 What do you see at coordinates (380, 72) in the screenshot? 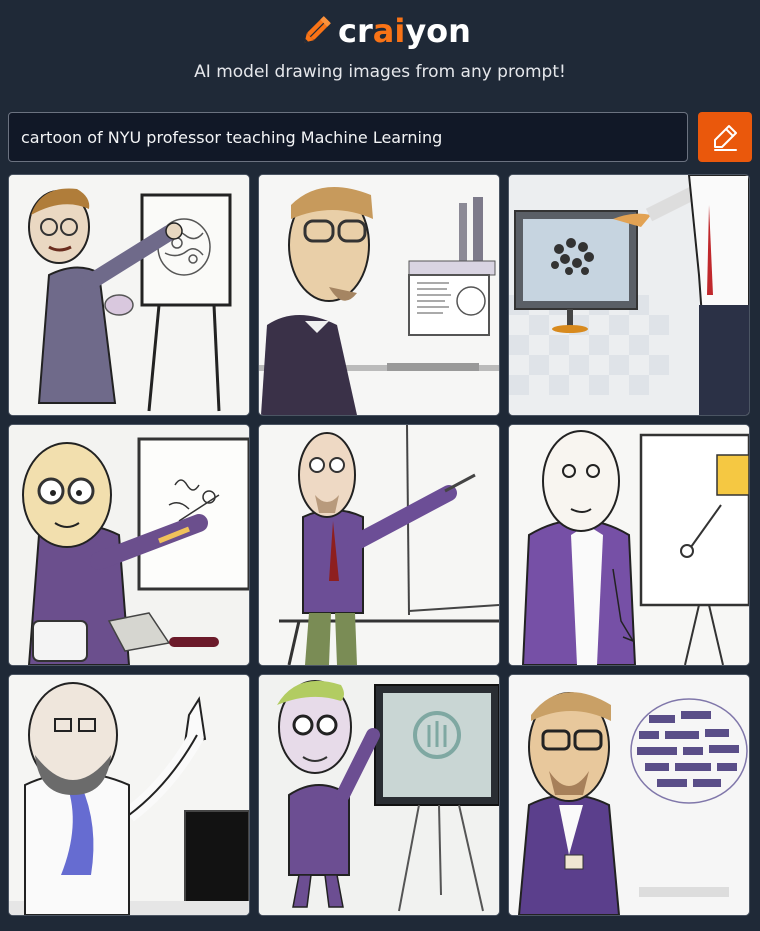
I see `tagline: AI model drawing images from any prompt!` at bounding box center [380, 72].